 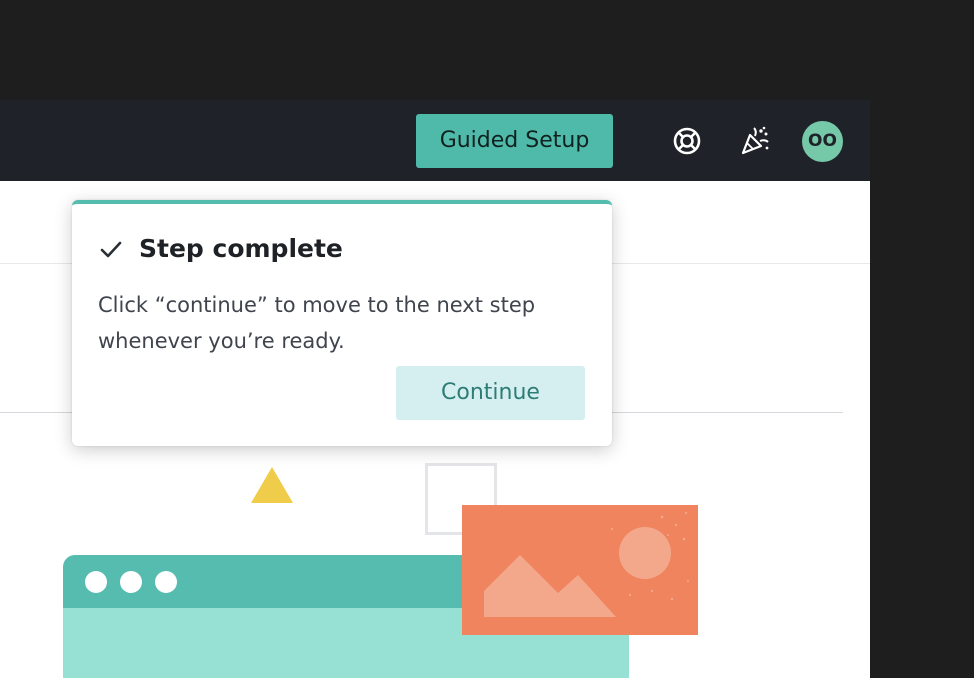 I want to click on checkmark-icon, so click(x=111, y=250).